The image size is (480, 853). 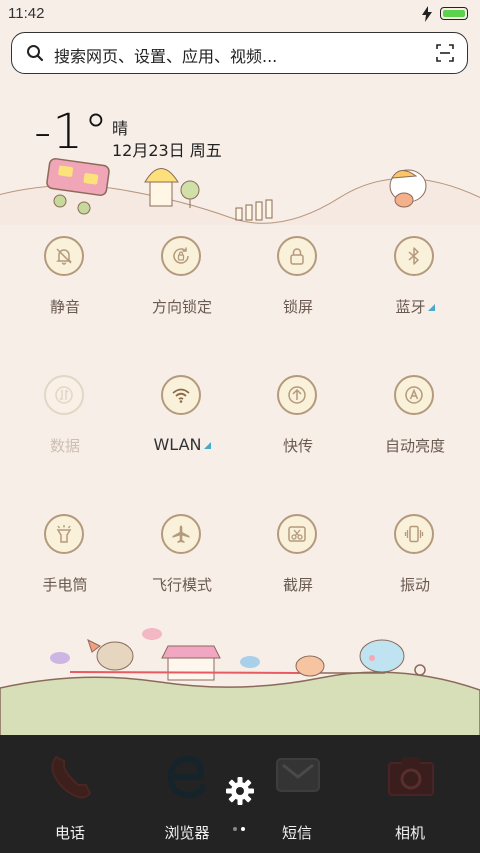 I want to click on mobile-data-icon, so click(x=64, y=395).